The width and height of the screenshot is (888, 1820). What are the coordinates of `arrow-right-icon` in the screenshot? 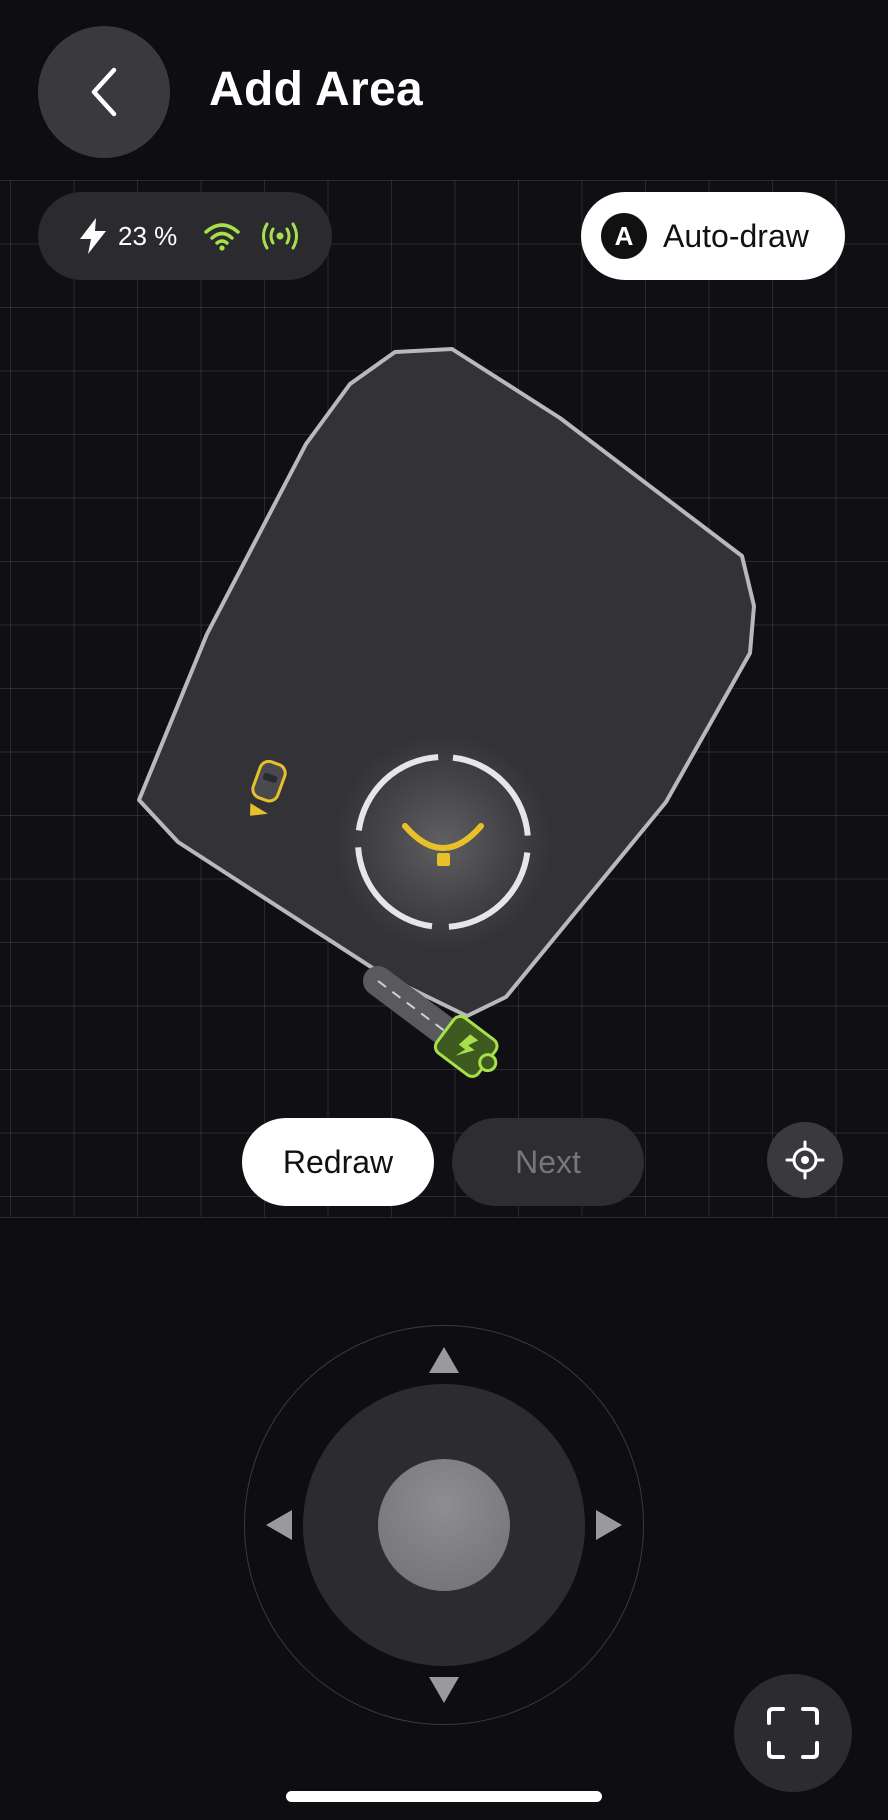 It's located at (609, 1525).